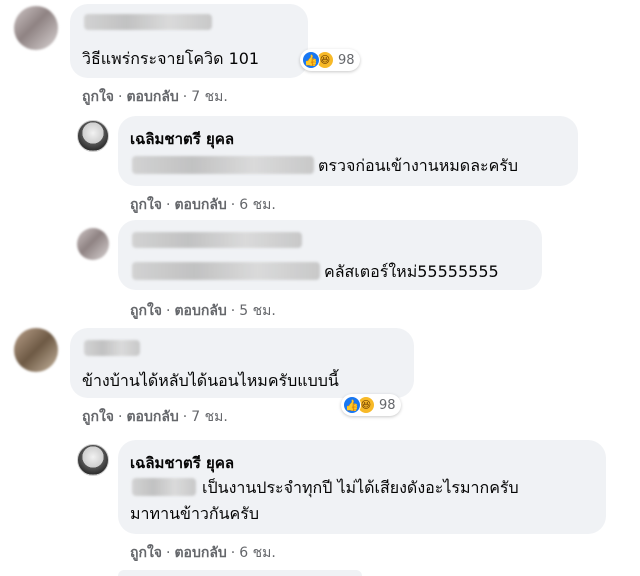  What do you see at coordinates (240, 573) in the screenshot?
I see `reply-bubble` at bounding box center [240, 573].